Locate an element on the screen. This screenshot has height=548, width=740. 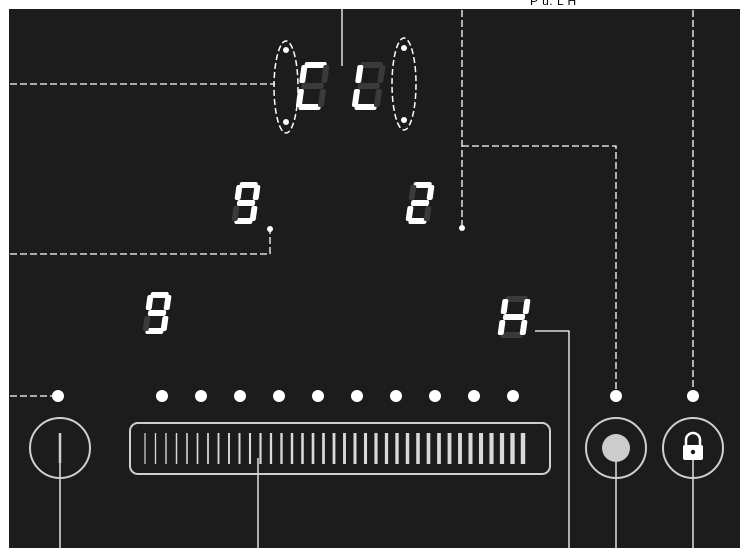
power-level-dots is located at coordinates (337, 396).